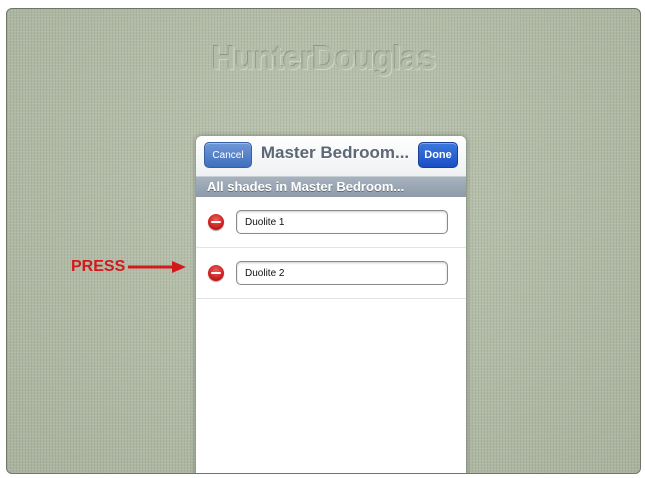 This screenshot has height=478, width=645. Describe the element at coordinates (228, 155) in the screenshot. I see `cancel-button: Cancel` at that location.